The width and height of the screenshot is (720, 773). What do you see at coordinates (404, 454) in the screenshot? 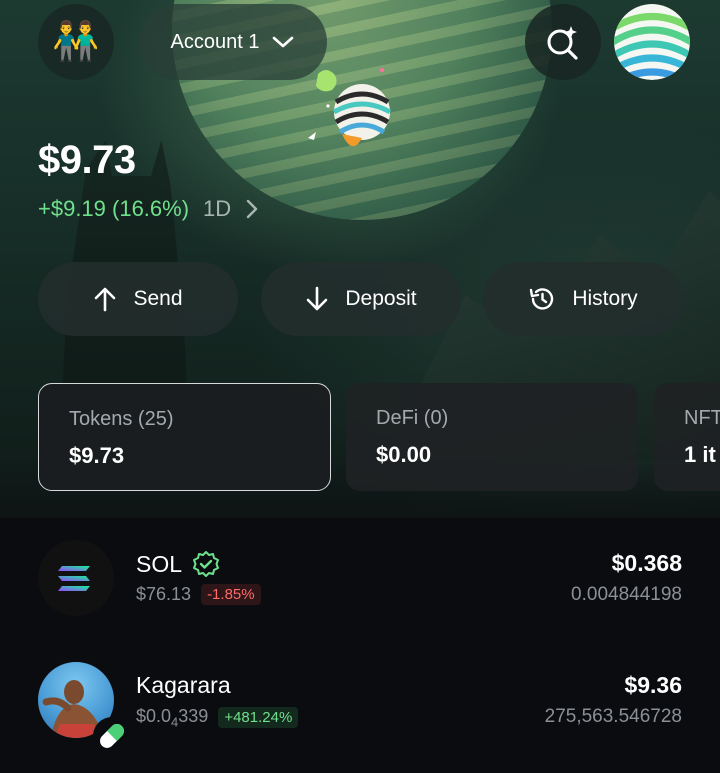
I see `tab-defi-value: $0.00` at bounding box center [404, 454].